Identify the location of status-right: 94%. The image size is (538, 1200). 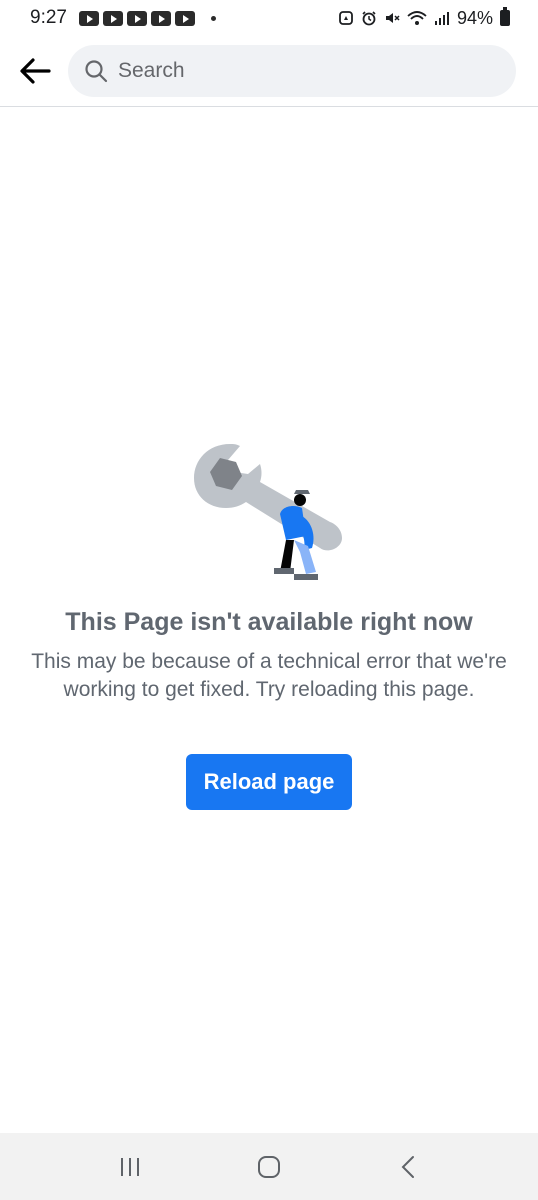
(424, 18).